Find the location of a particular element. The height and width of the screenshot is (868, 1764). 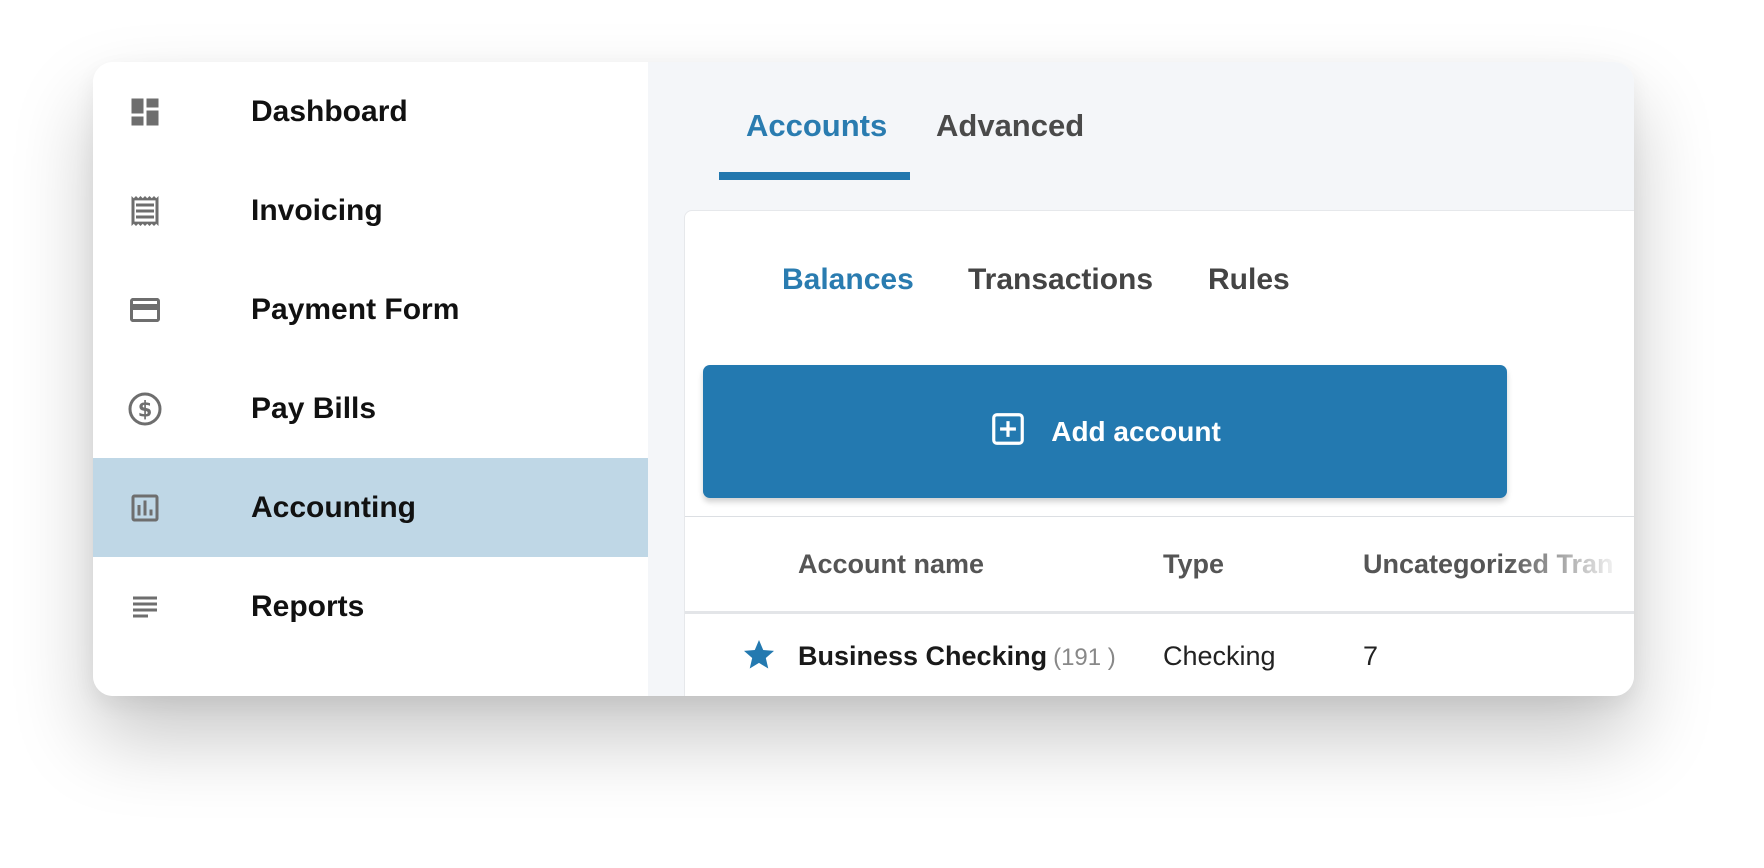

dollar-circle-icon: $ is located at coordinates (145, 409).